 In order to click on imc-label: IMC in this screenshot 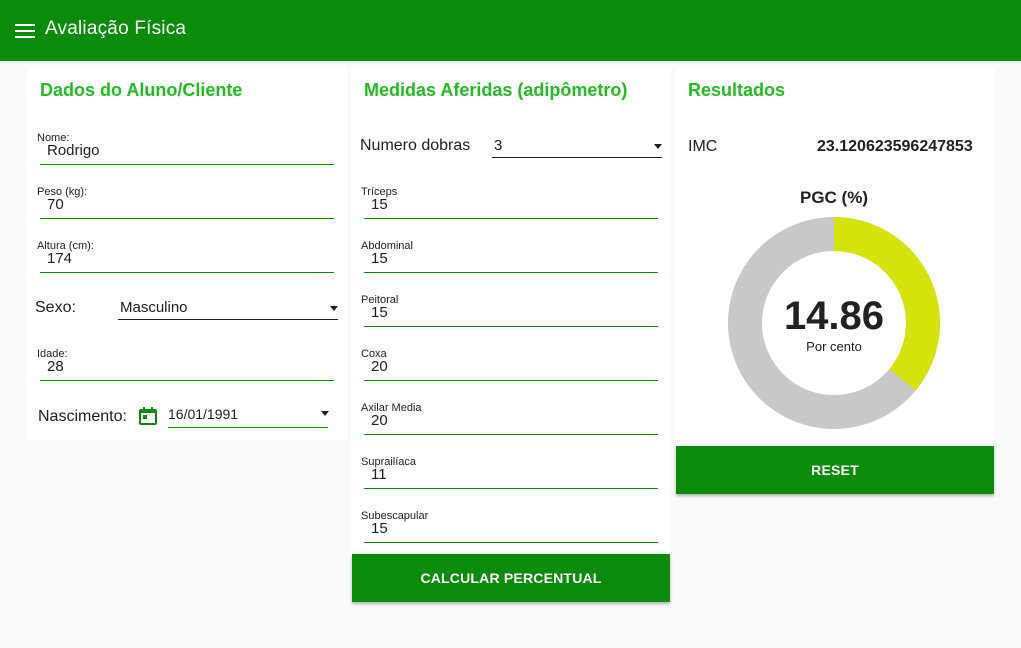, I will do `click(703, 146)`.